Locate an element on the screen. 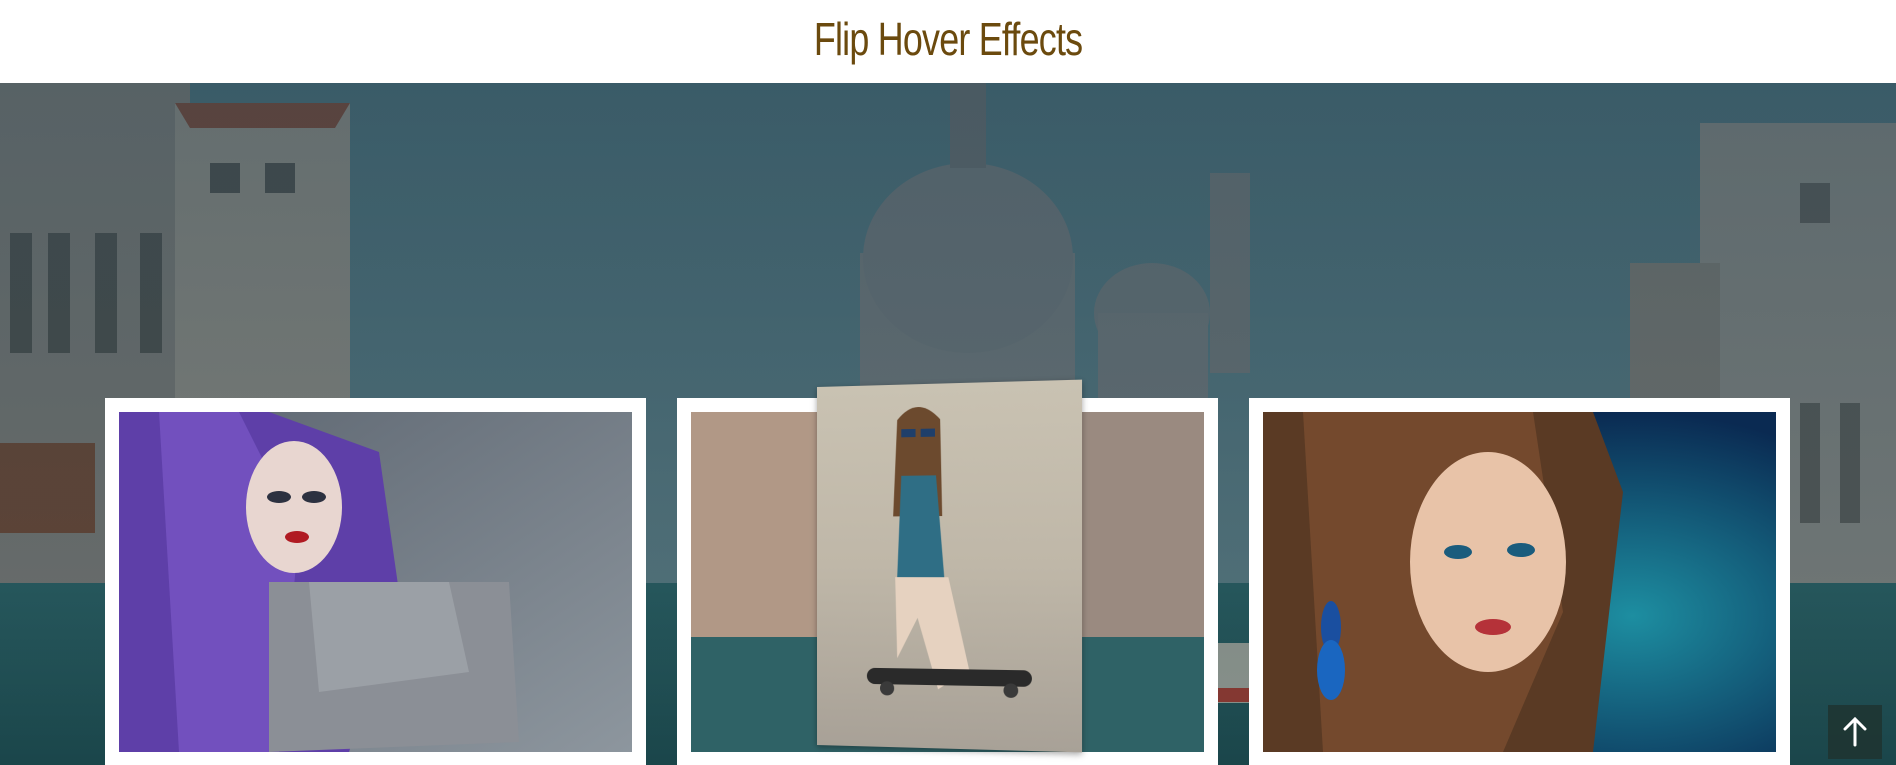  scroll-to-top-button is located at coordinates (1855, 732).